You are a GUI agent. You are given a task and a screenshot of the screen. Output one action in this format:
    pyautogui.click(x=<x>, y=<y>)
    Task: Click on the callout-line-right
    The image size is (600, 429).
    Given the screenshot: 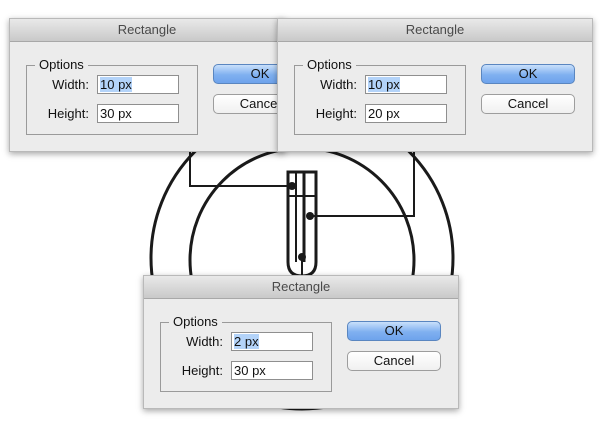 What is the action you would take?
    pyautogui.click(x=362, y=183)
    